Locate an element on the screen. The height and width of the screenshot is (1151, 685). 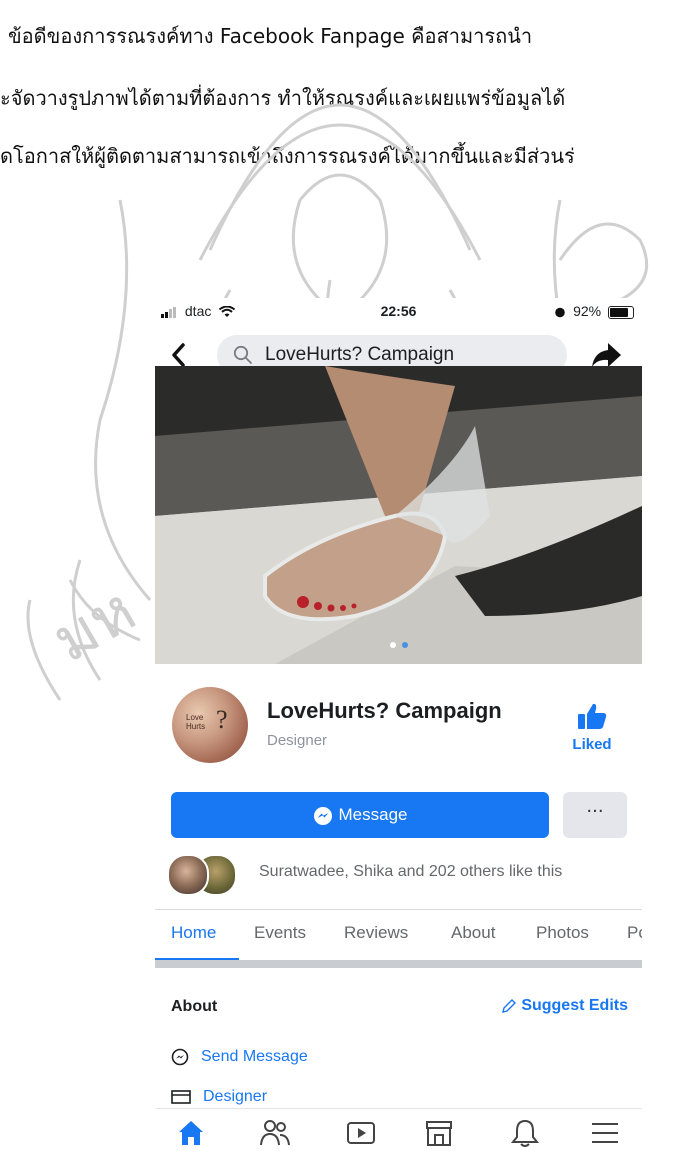
pencil-icon is located at coordinates (509, 1005).